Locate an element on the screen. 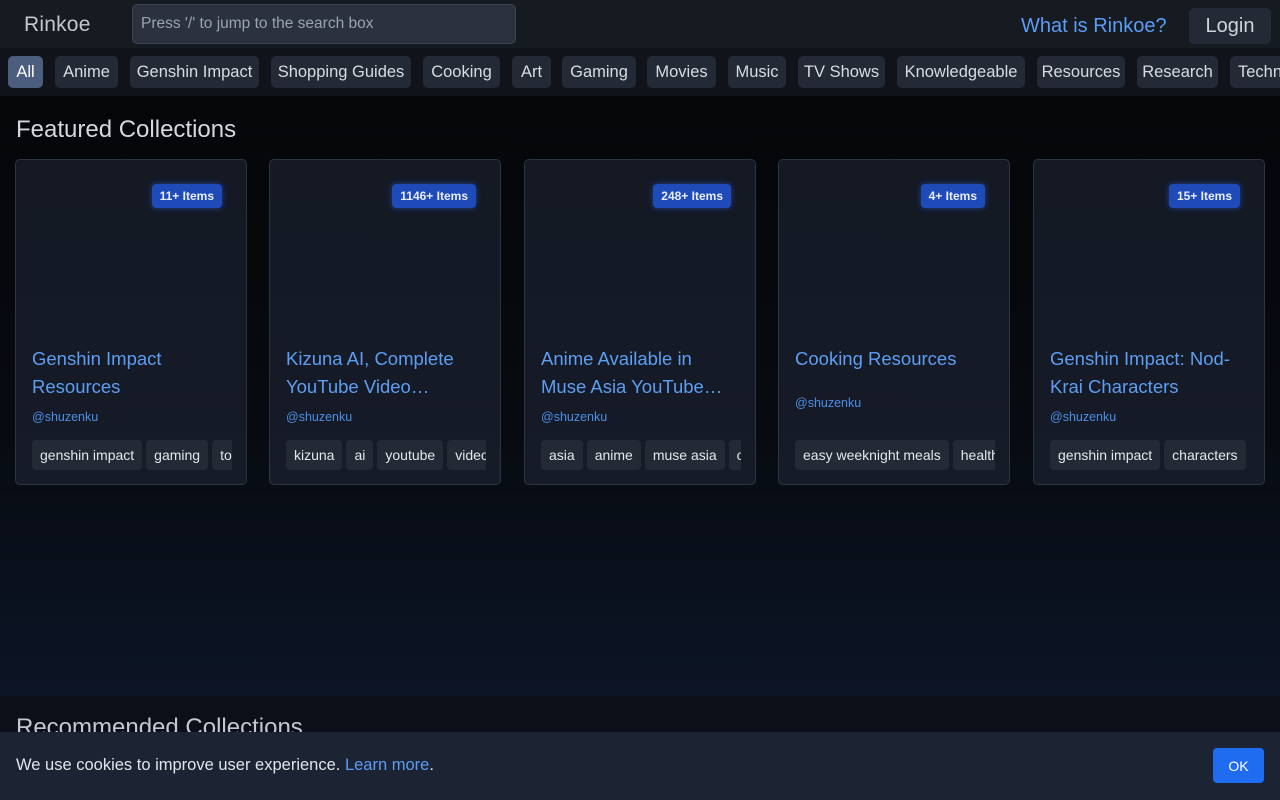 The image size is (1280, 800). category-tv-shows: TV Shows is located at coordinates (841, 72).